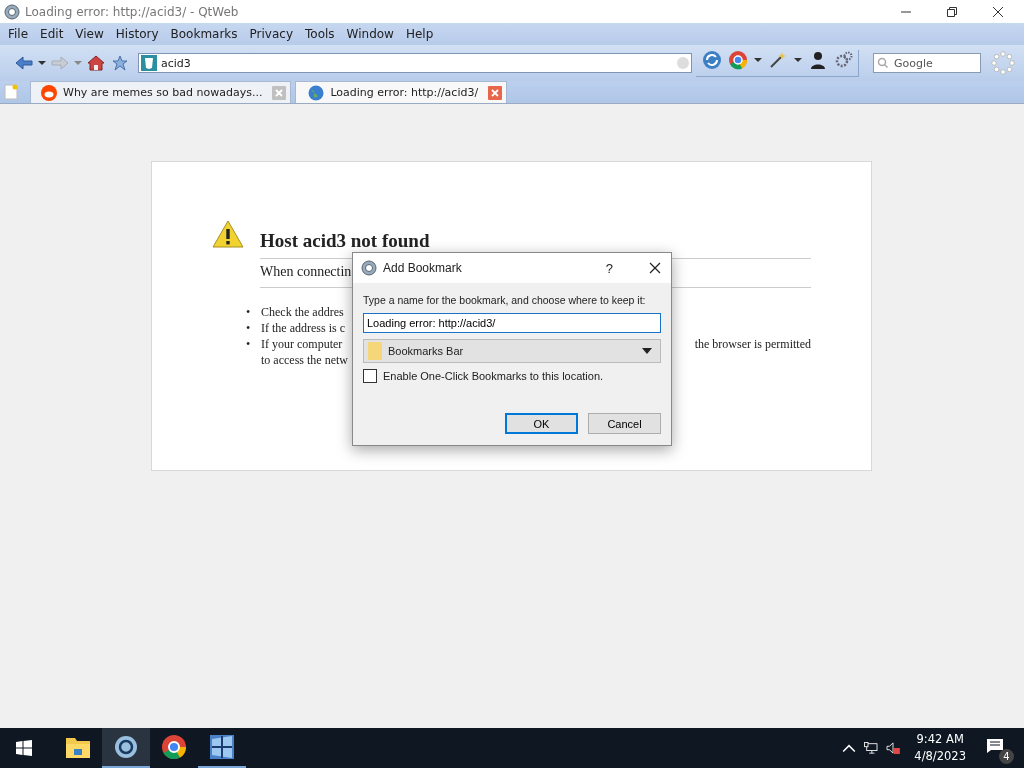 Image resolution: width=1024 pixels, height=768 pixels. What do you see at coordinates (345, 241) in the screenshot?
I see `error-title: Host acid3 not found` at bounding box center [345, 241].